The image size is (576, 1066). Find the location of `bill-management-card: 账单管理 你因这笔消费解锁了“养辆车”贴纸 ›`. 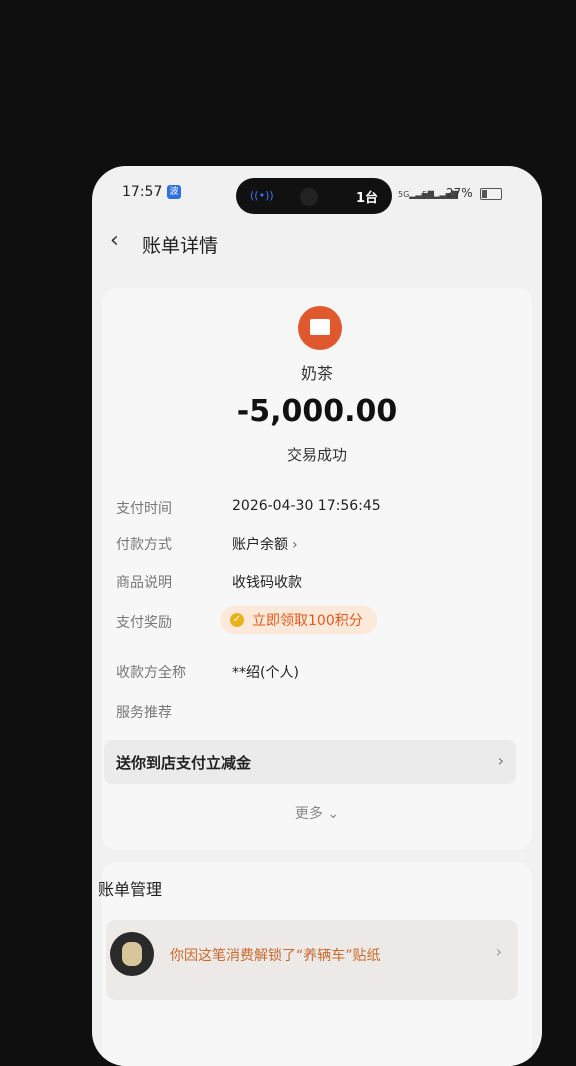

bill-management-card: 账单管理 你因这笔消费解锁了“养辆车”贴纸 › is located at coordinates (315, 964).